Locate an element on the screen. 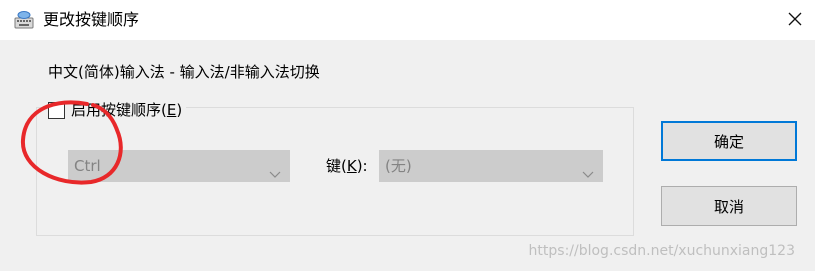  enable-key-sequence-row: 启用按键顺序(E) is located at coordinates (115, 110).